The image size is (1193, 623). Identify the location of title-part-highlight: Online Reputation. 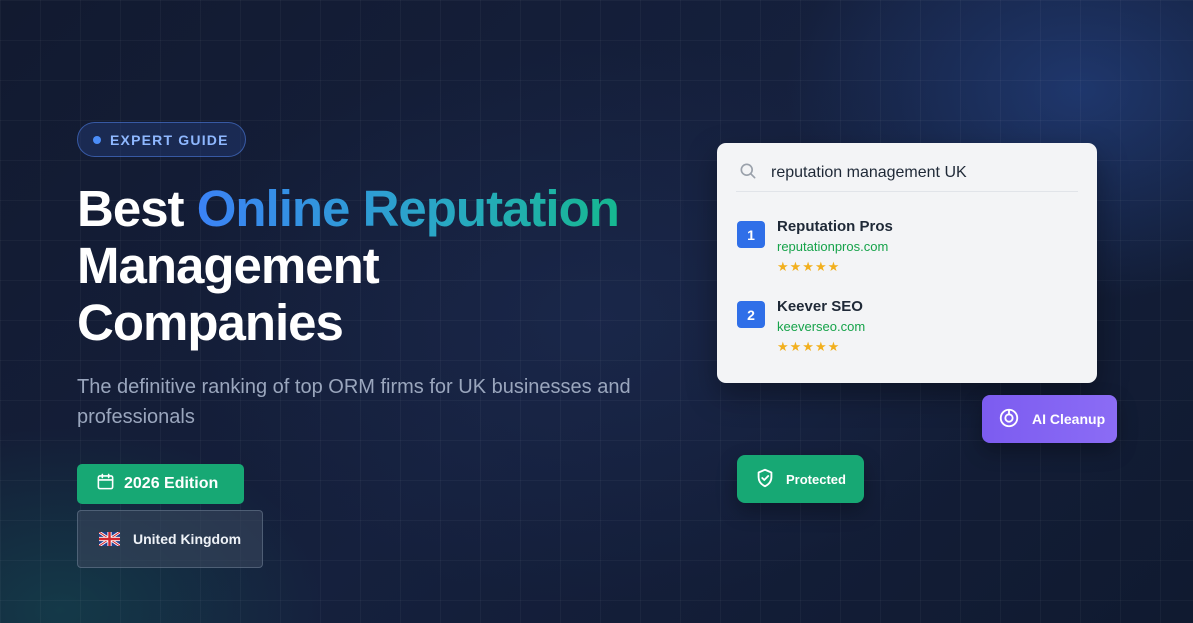
(408, 208).